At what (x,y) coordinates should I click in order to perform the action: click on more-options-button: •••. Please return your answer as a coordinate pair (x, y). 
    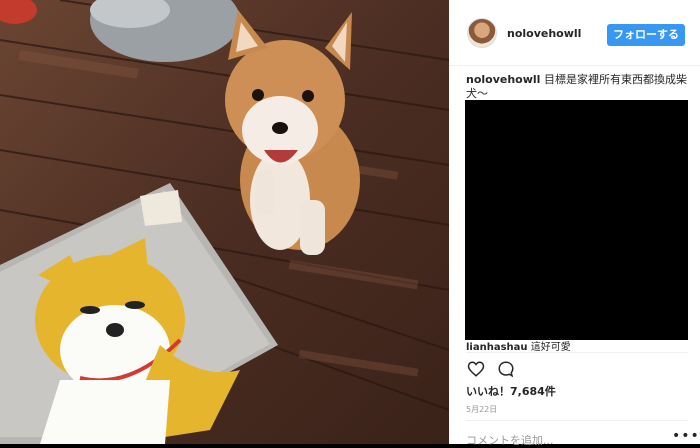
    Looking at the image, I should click on (686, 436).